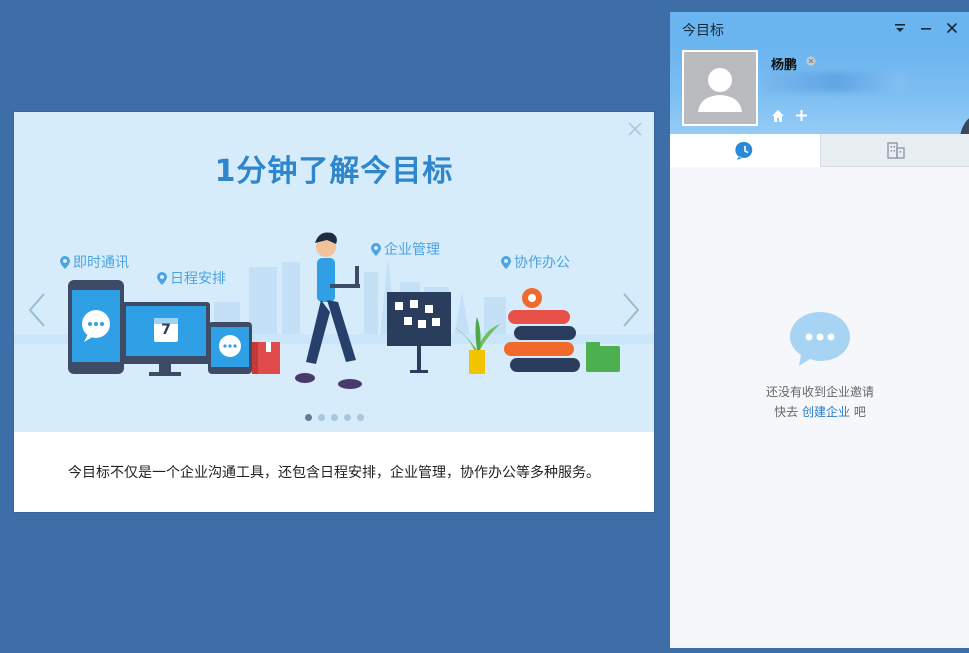 Image resolution: width=969 pixels, height=653 pixels. Describe the element at coordinates (37, 310) in the screenshot. I see `previous-arrow-icon` at that location.